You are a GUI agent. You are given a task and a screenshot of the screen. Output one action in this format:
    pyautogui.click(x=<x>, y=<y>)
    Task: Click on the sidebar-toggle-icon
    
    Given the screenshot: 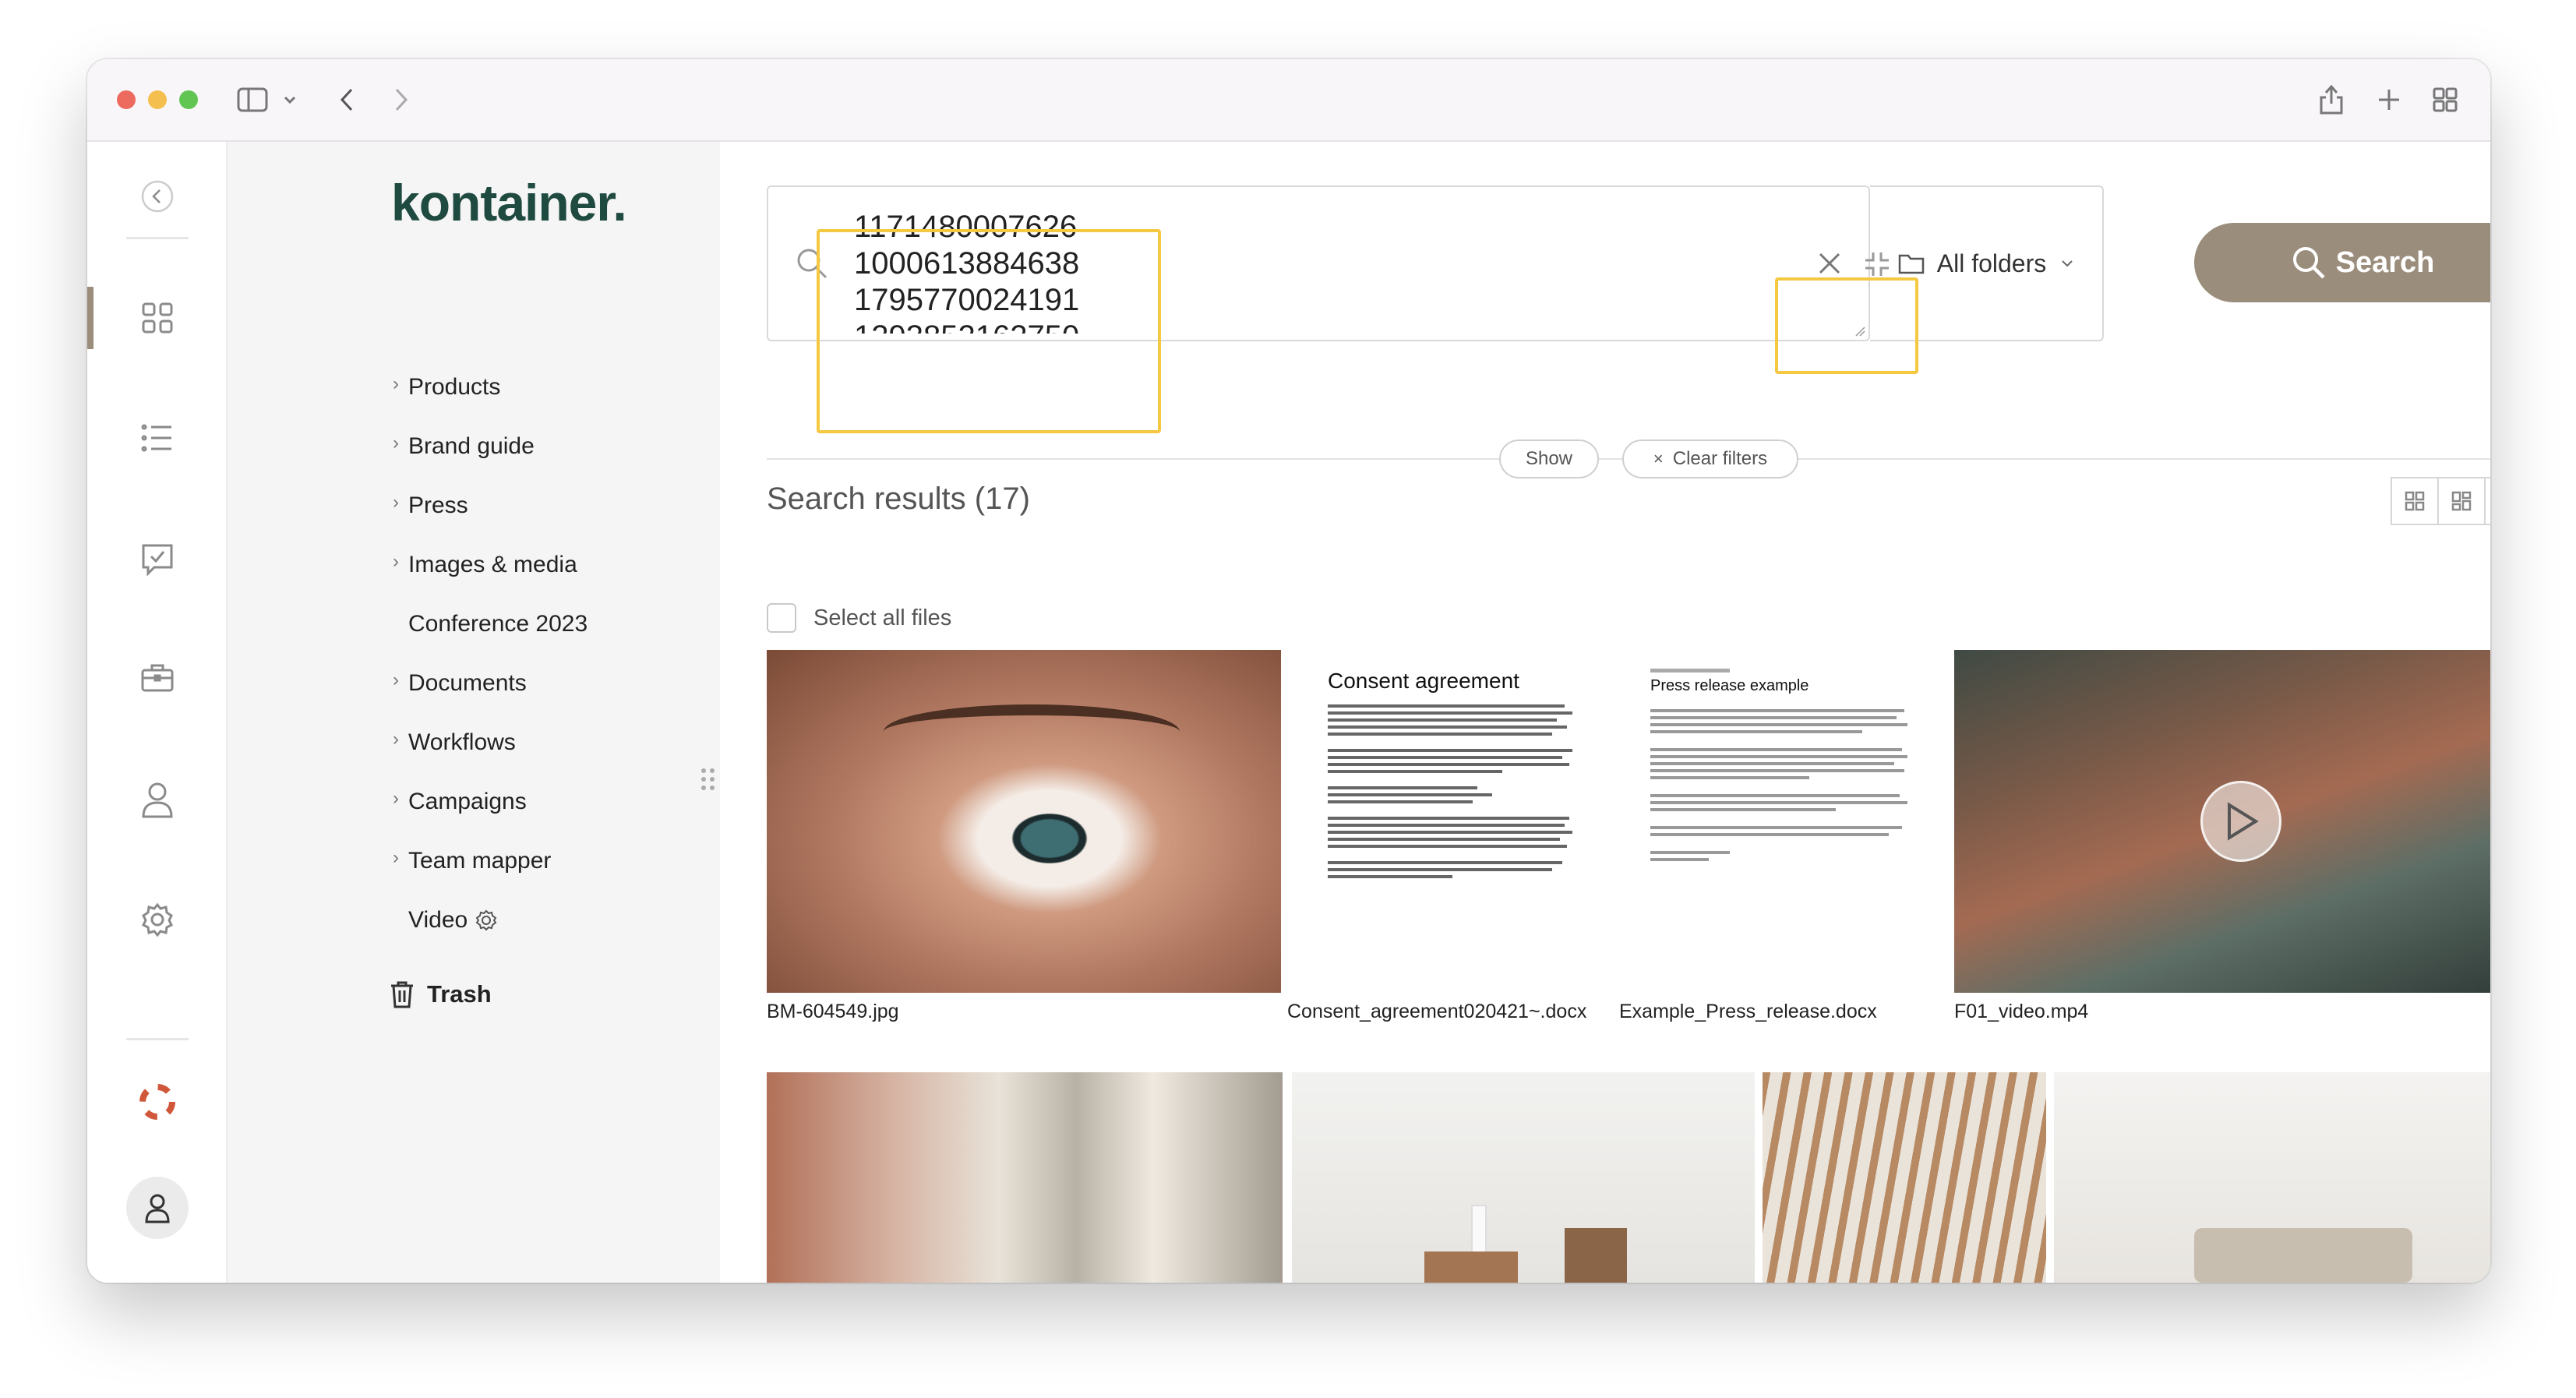 What is the action you would take?
    pyautogui.click(x=252, y=100)
    